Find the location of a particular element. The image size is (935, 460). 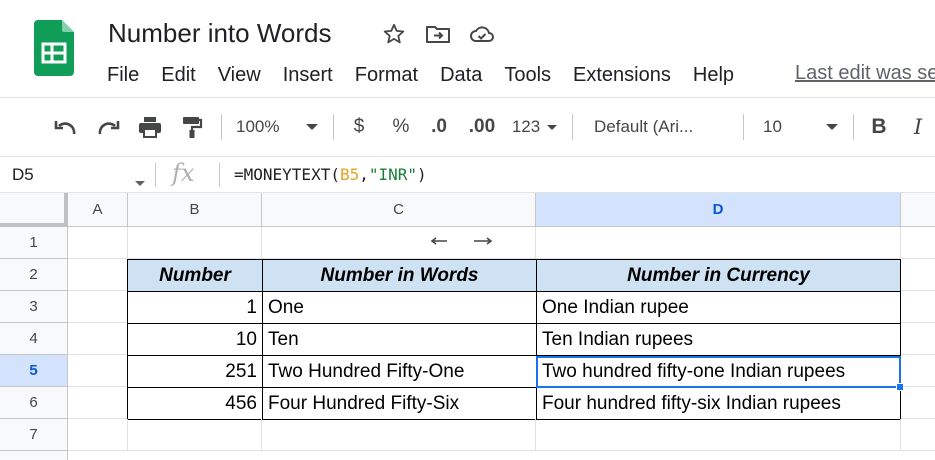

font-size-select: 10 is located at coordinates (783, 127).